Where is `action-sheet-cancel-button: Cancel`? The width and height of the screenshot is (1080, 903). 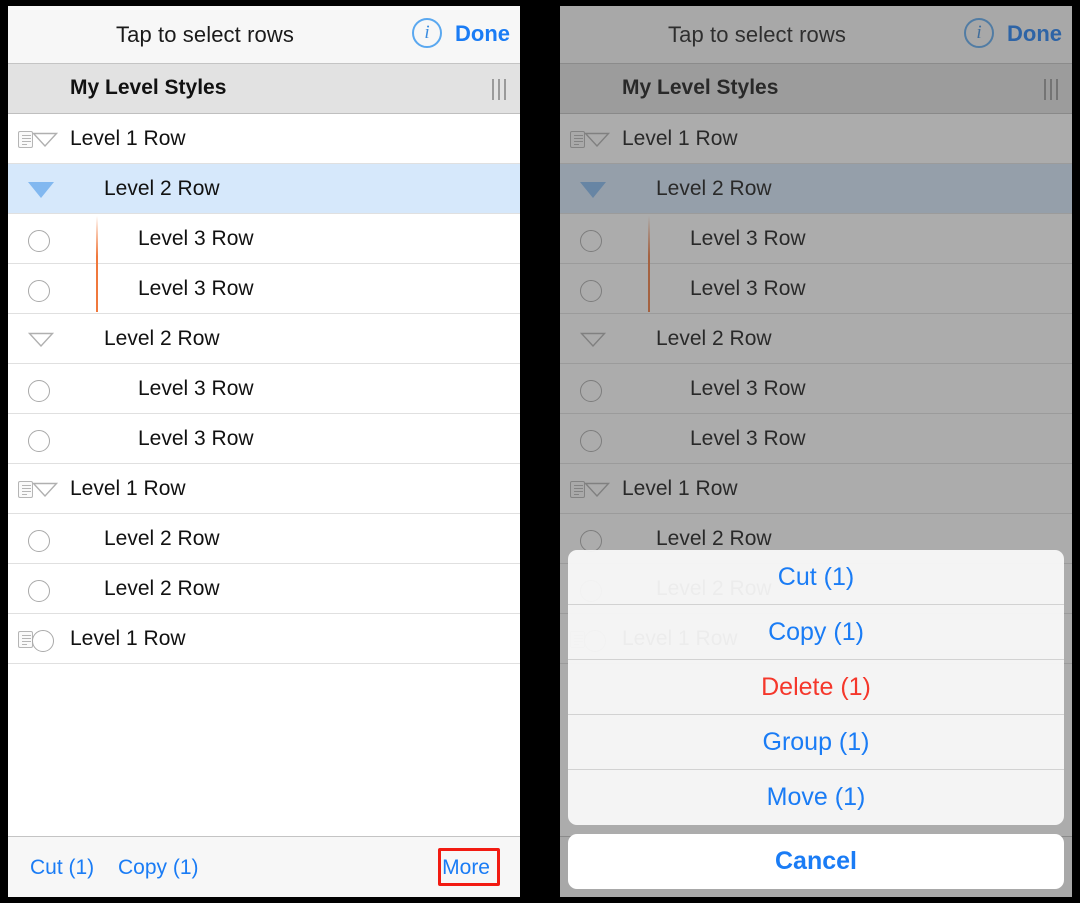
action-sheet-cancel-button: Cancel is located at coordinates (816, 861).